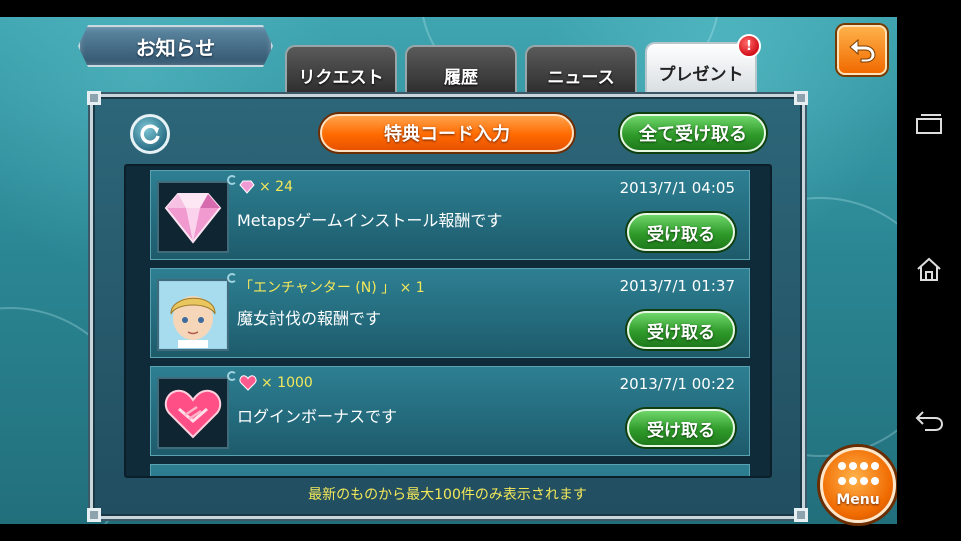 This screenshot has height=541, width=961. Describe the element at coordinates (317, 416) in the screenshot. I see `gift-message: ログインボーナスです` at that location.